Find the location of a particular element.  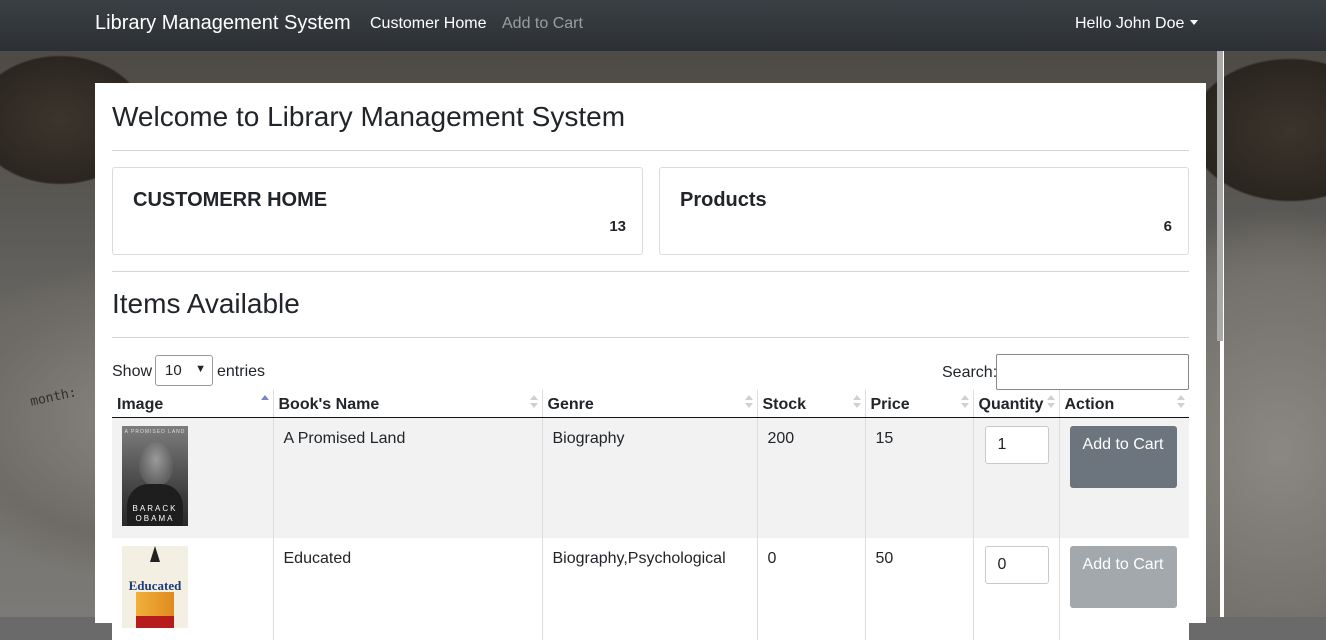

stock-cell: 0 is located at coordinates (810, 589).